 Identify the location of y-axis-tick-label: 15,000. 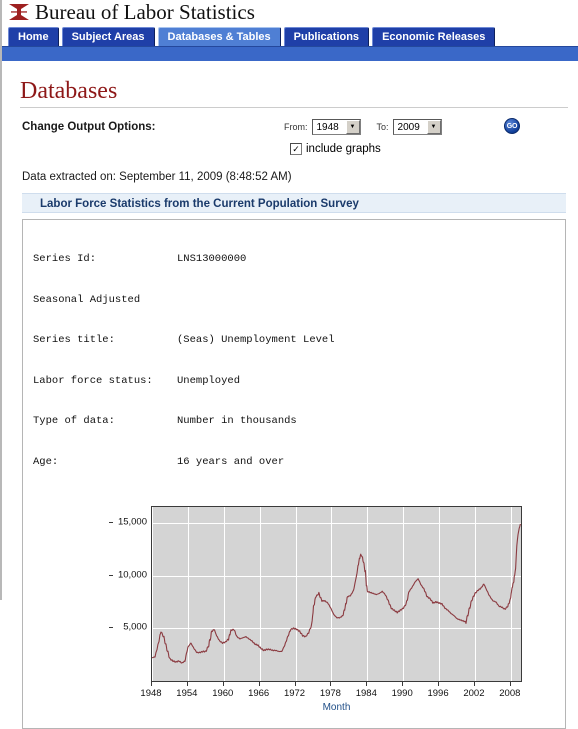
(132, 522).